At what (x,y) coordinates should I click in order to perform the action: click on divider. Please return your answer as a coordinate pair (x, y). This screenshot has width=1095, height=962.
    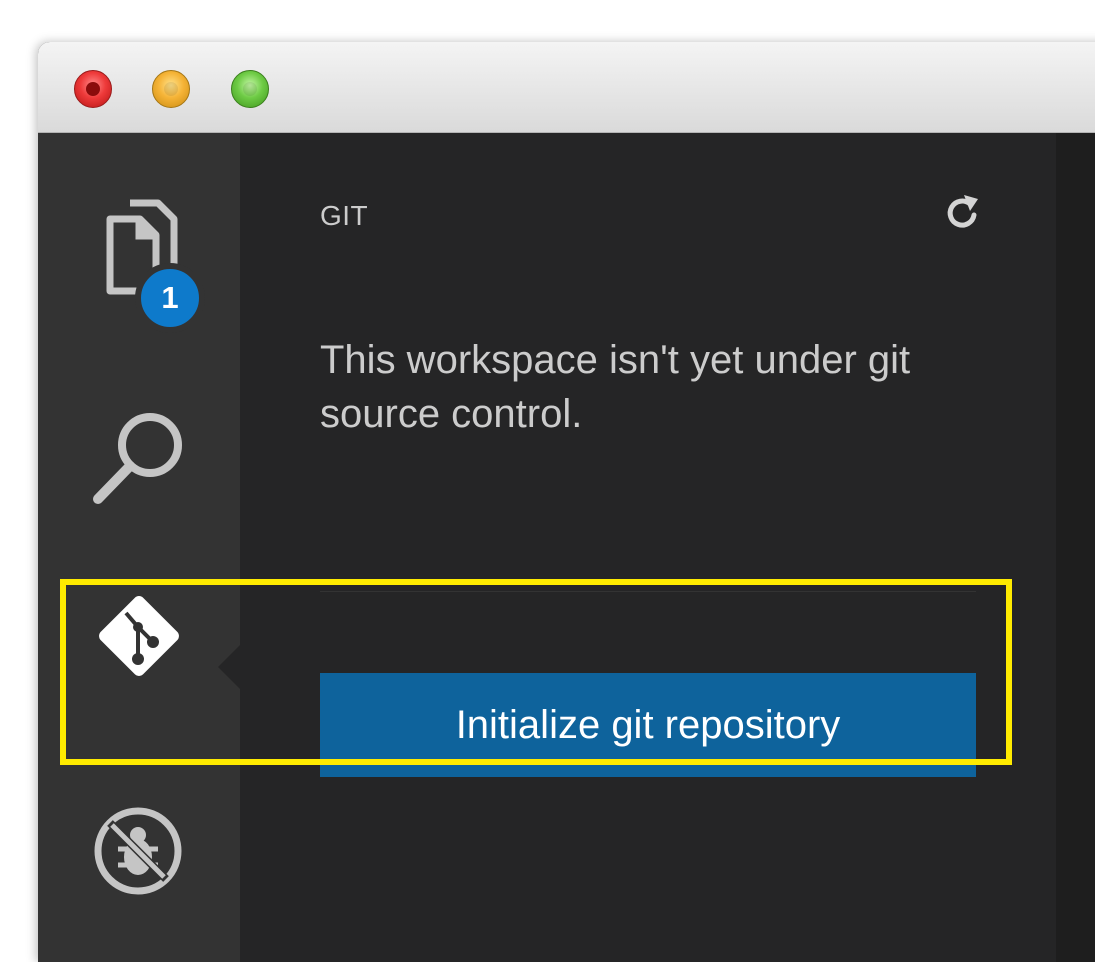
    Looking at the image, I should click on (648, 591).